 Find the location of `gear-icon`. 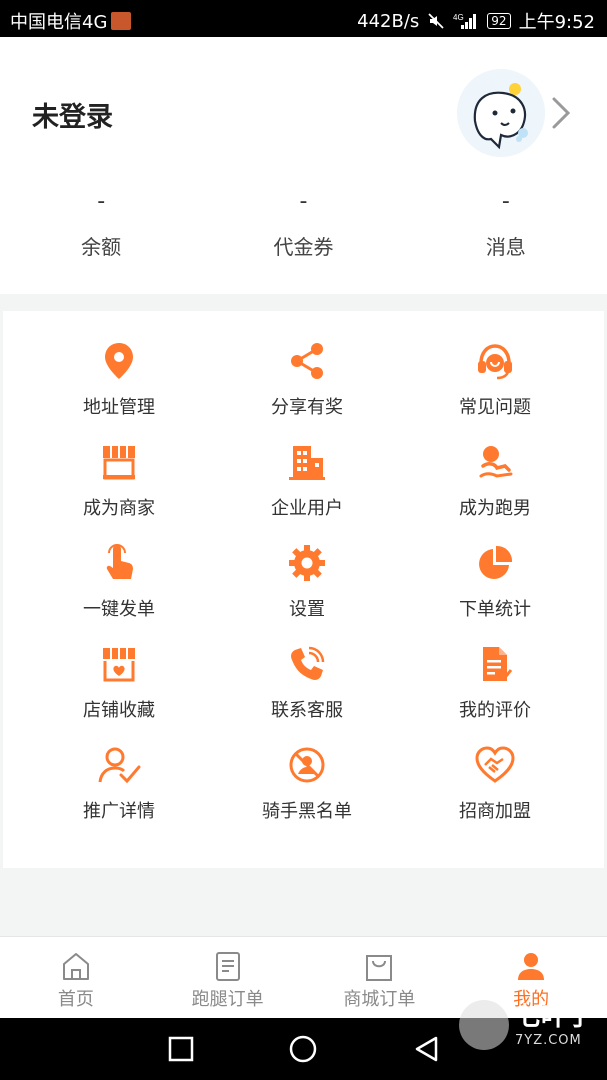

gear-icon is located at coordinates (307, 563).